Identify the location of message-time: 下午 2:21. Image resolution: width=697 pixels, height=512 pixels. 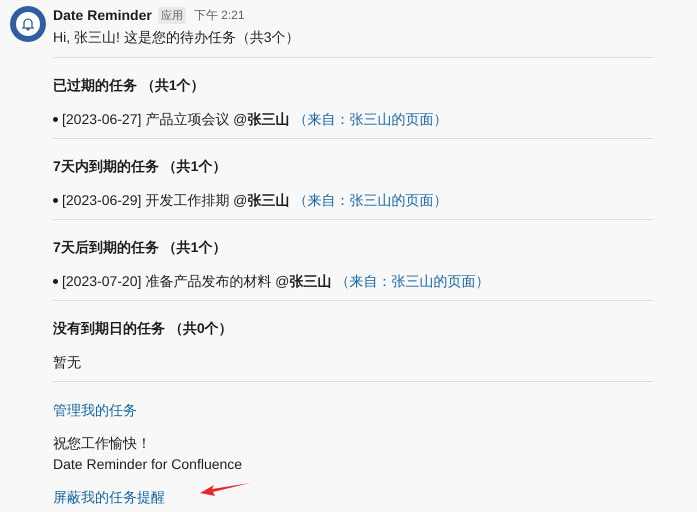
(219, 15).